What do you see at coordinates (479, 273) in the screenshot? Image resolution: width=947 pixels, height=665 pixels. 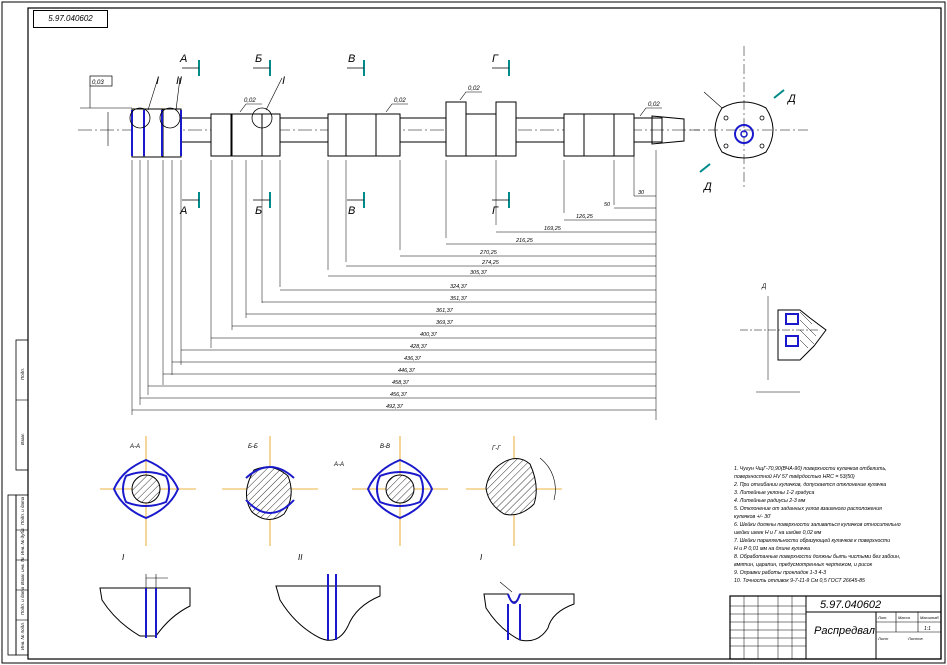 I see `dim-8: 305,37` at bounding box center [479, 273].